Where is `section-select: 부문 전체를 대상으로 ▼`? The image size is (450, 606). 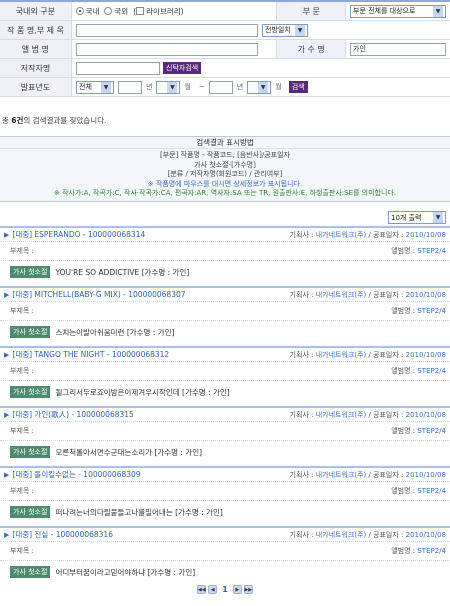 section-select: 부문 전체를 대상으로 ▼ is located at coordinates (398, 11).